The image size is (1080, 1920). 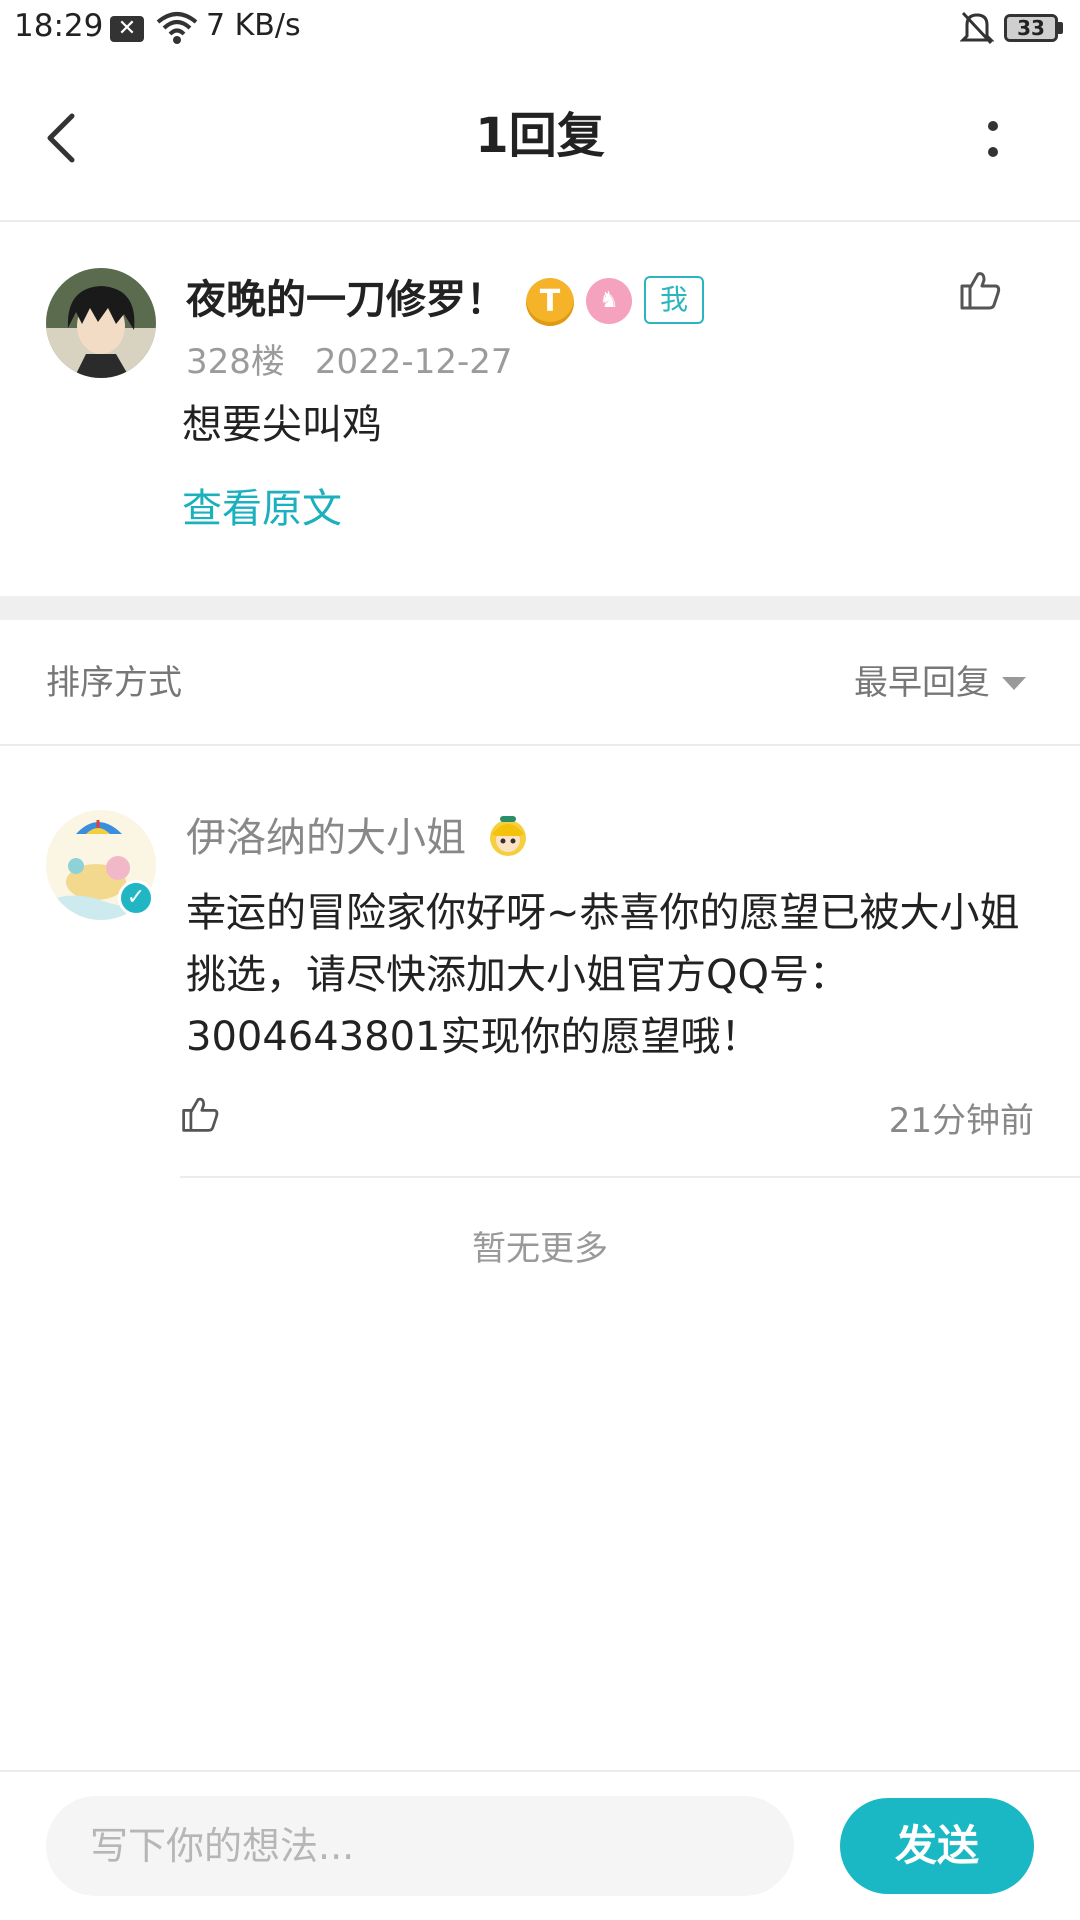 What do you see at coordinates (922, 683) in the screenshot?
I see `sort-dropdown: 最早回复` at bounding box center [922, 683].